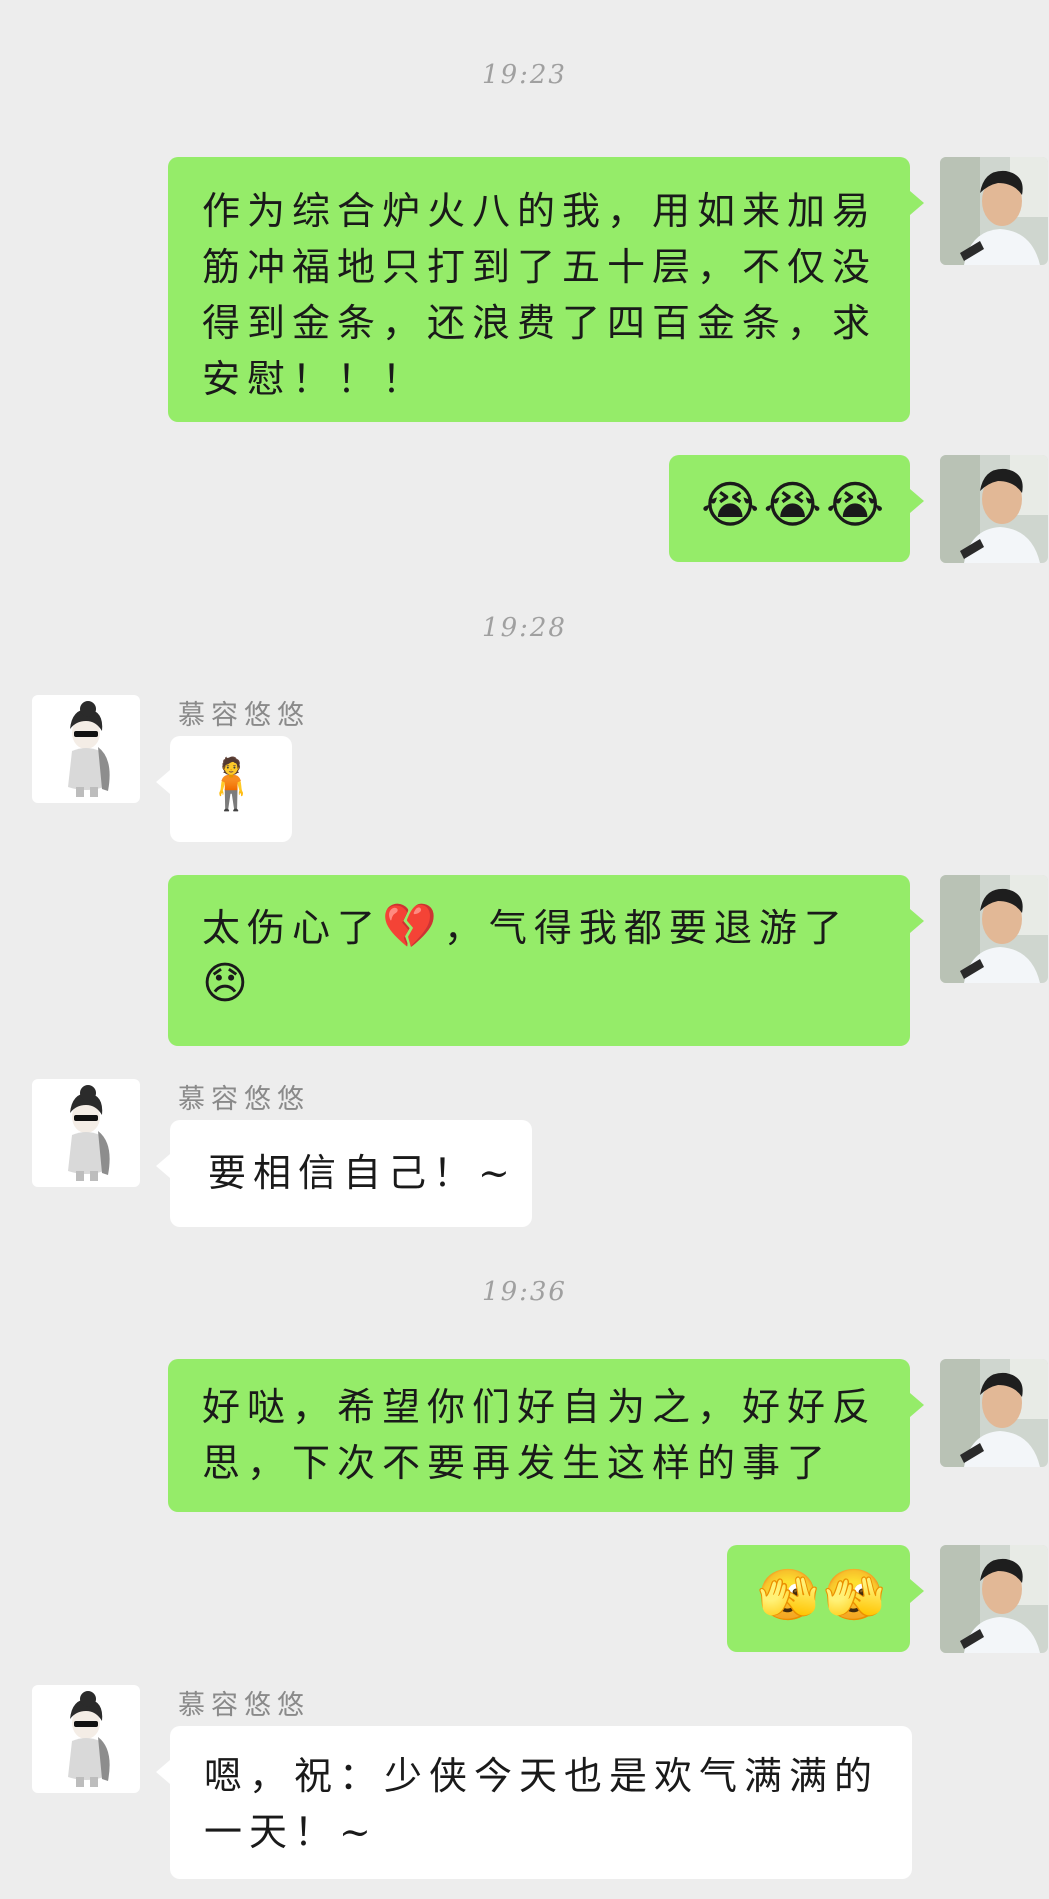 This screenshot has height=1899, width=1049. I want to click on message-bubble: 太伤心了💔，气得我都要退游了 😞, so click(546, 960).